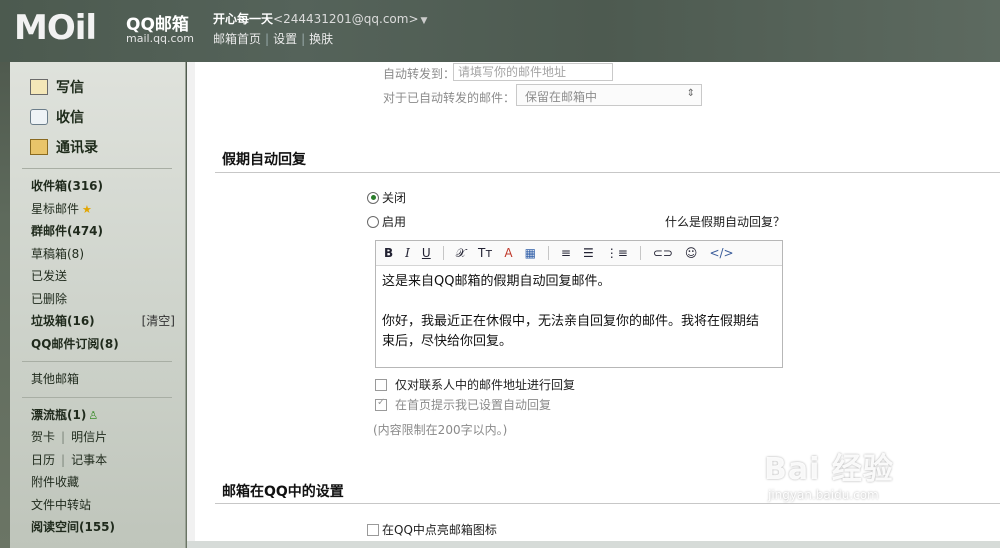 The width and height of the screenshot is (1000, 548). Describe the element at coordinates (97, 505) in the screenshot. I see `sidebar-item-file-transfer: 文件中转站` at that location.